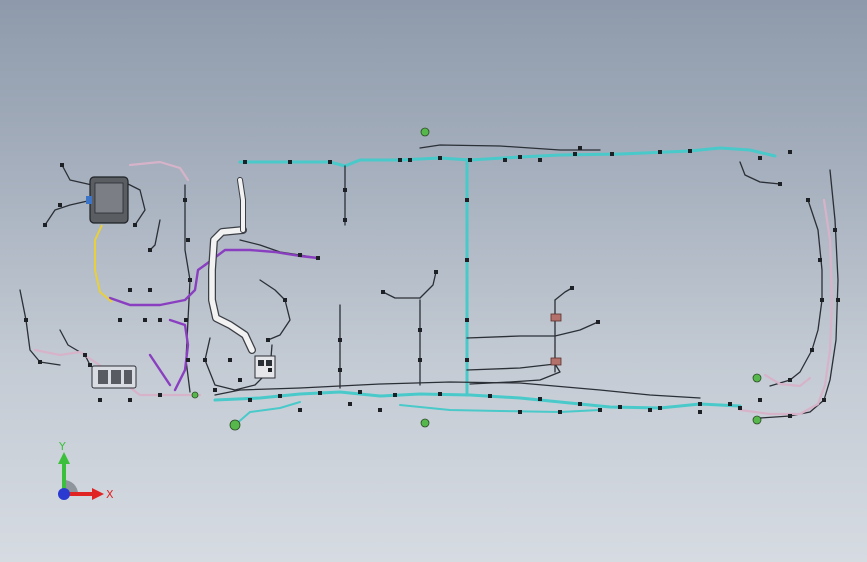 The width and height of the screenshot is (867, 562). What do you see at coordinates (267, 413) in the screenshot?
I see `bottom-branch-bundle` at bounding box center [267, 413].